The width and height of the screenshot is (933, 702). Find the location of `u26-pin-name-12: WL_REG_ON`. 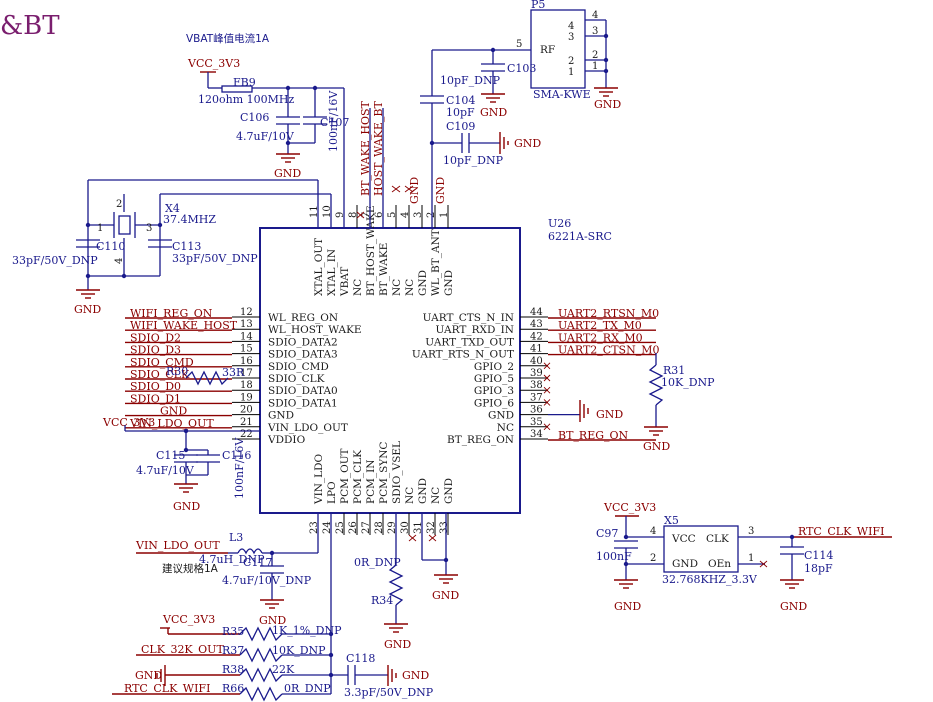

u26-pin-name-12: WL_REG_ON is located at coordinates (303, 318).